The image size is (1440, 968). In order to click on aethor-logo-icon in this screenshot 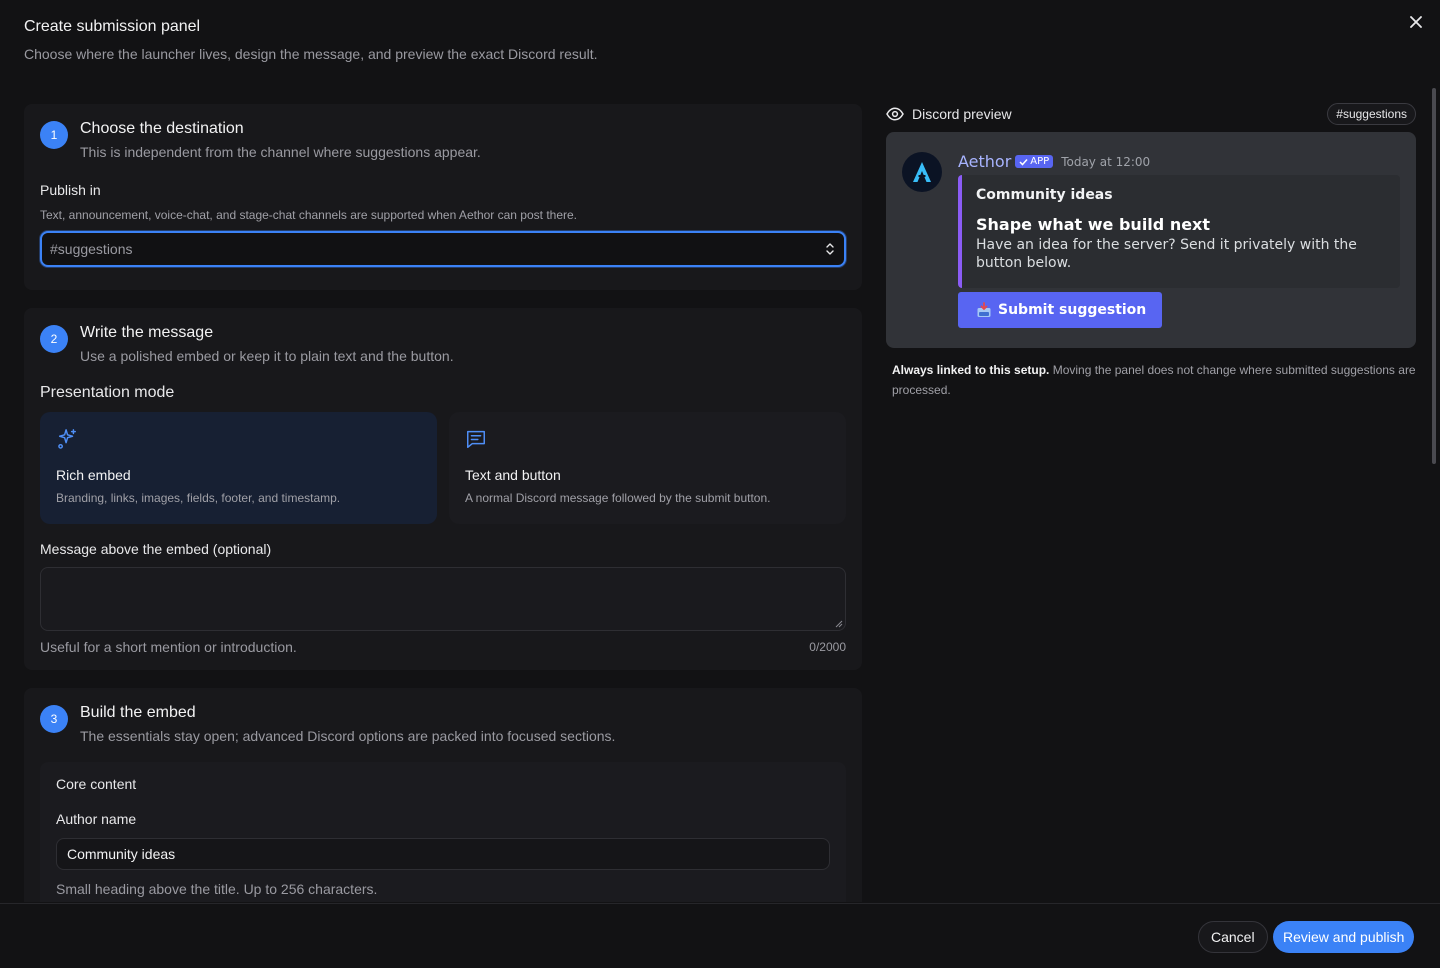, I will do `click(922, 172)`.